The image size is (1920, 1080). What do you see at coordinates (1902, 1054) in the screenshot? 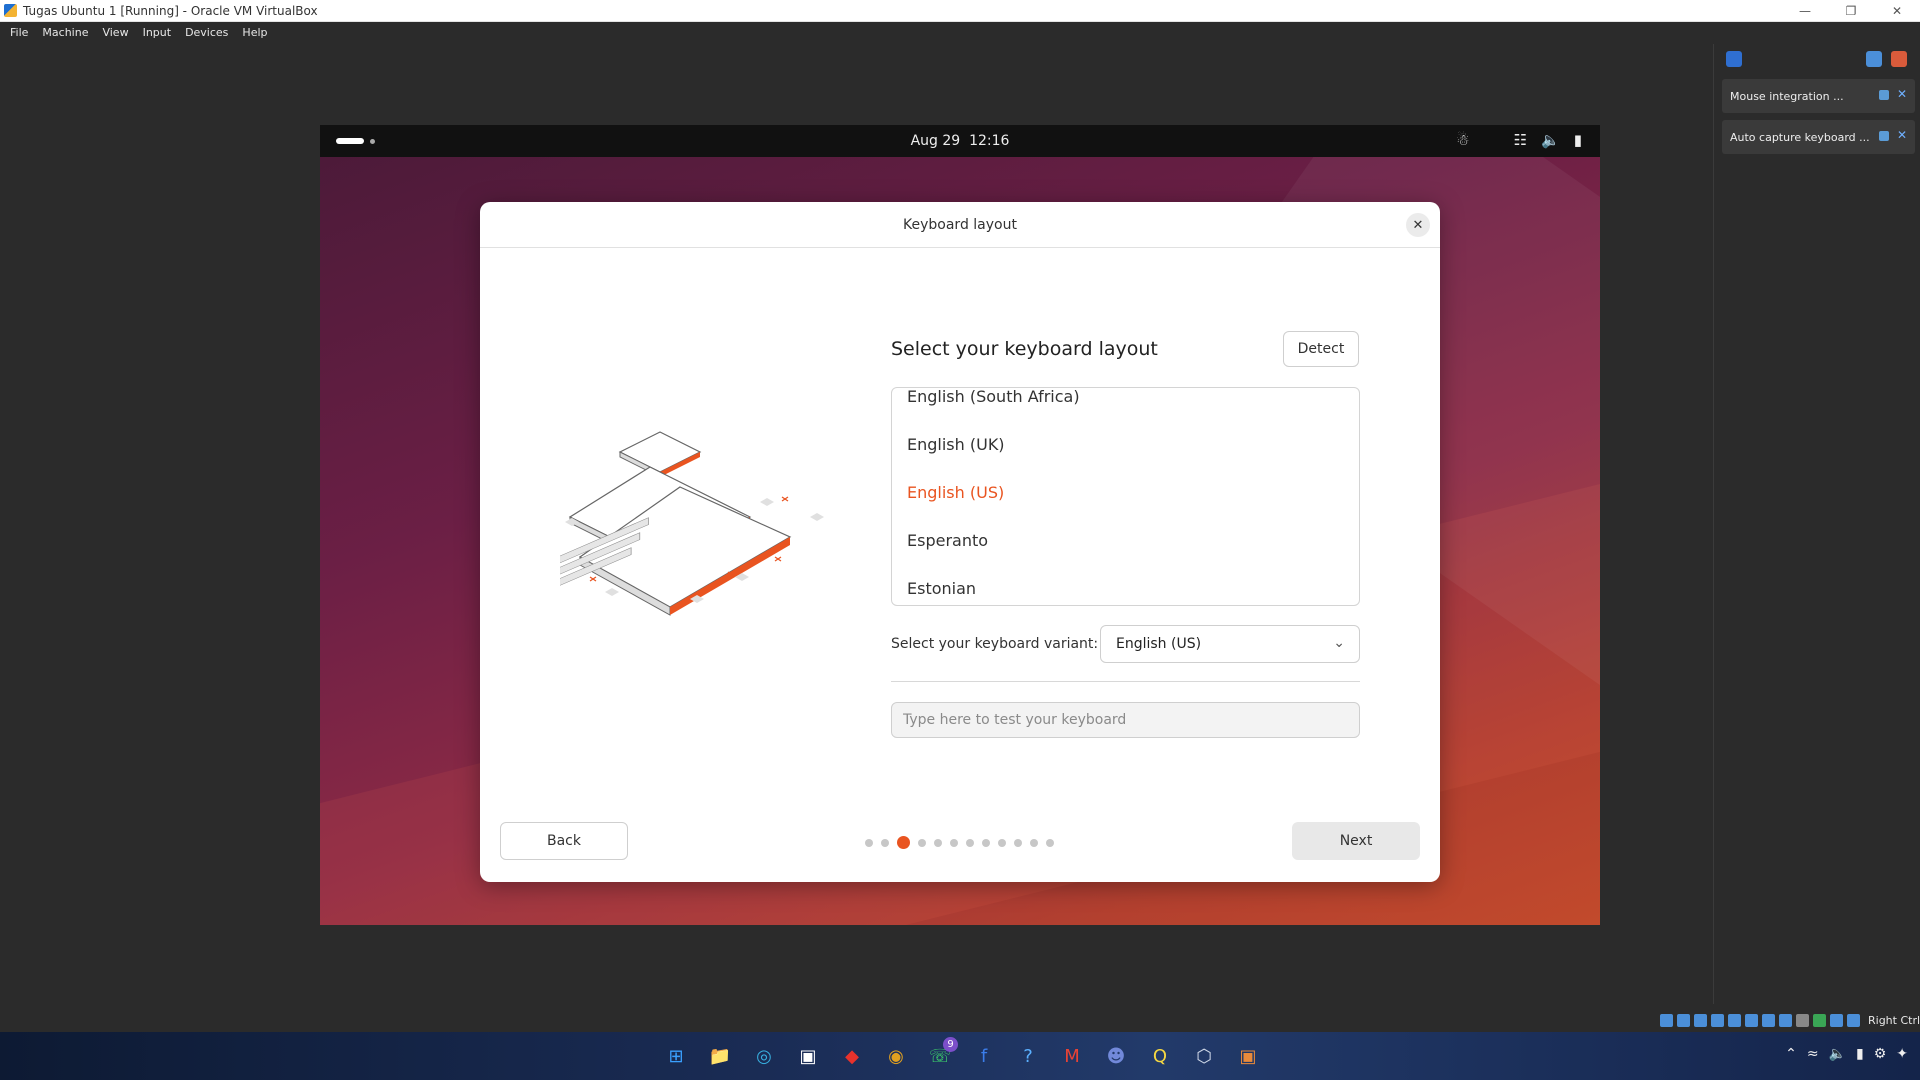
I see `copilot-icon: ✦` at bounding box center [1902, 1054].